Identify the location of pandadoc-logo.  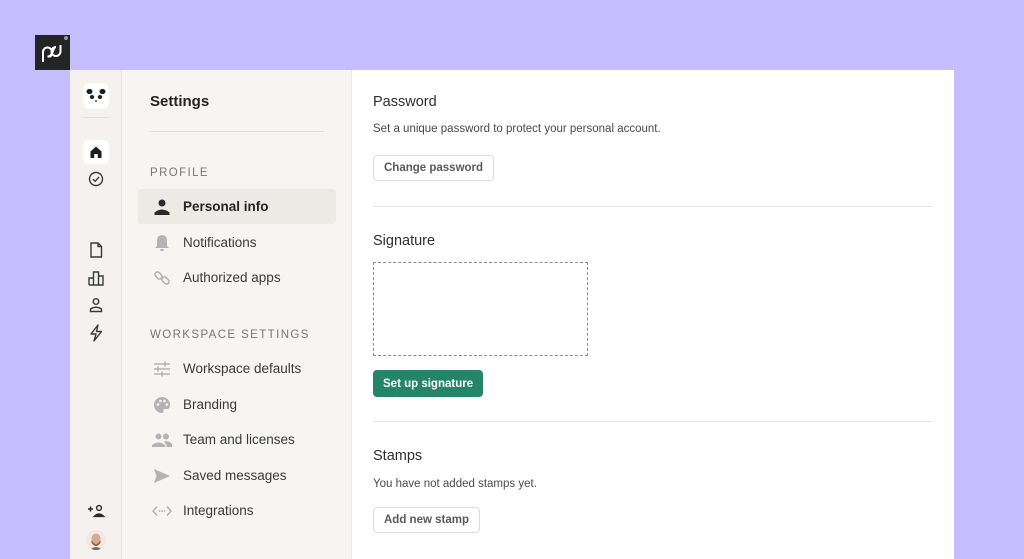
(52, 52).